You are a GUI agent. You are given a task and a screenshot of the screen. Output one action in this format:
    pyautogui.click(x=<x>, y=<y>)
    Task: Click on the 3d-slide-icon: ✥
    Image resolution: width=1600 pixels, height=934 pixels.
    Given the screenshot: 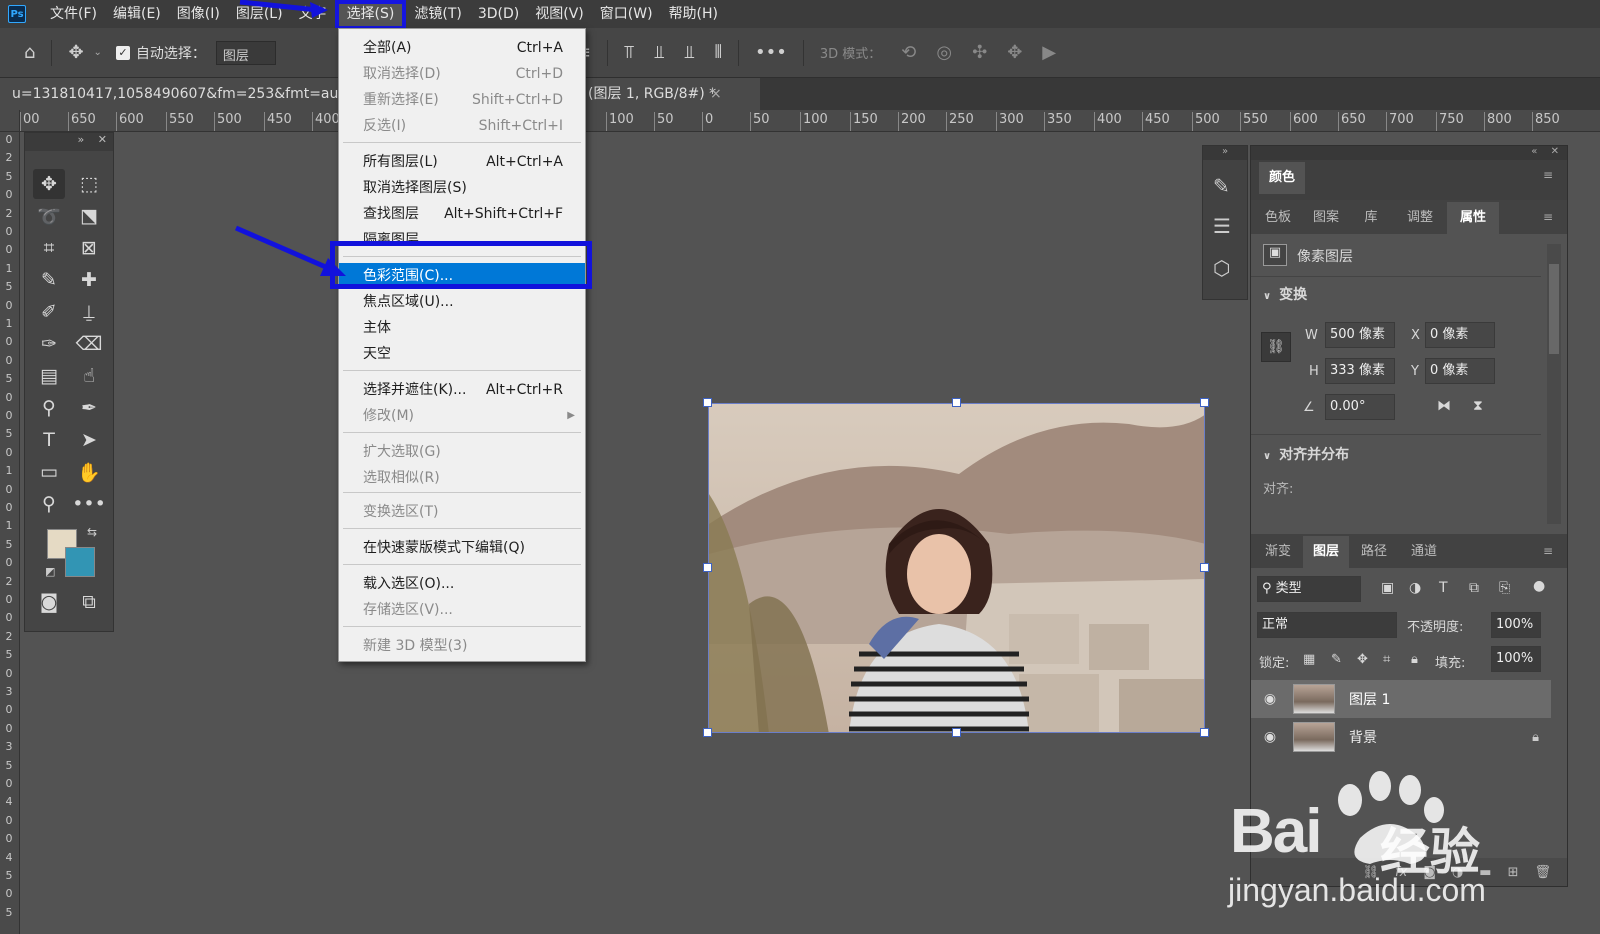 What is the action you would take?
    pyautogui.click(x=1014, y=52)
    